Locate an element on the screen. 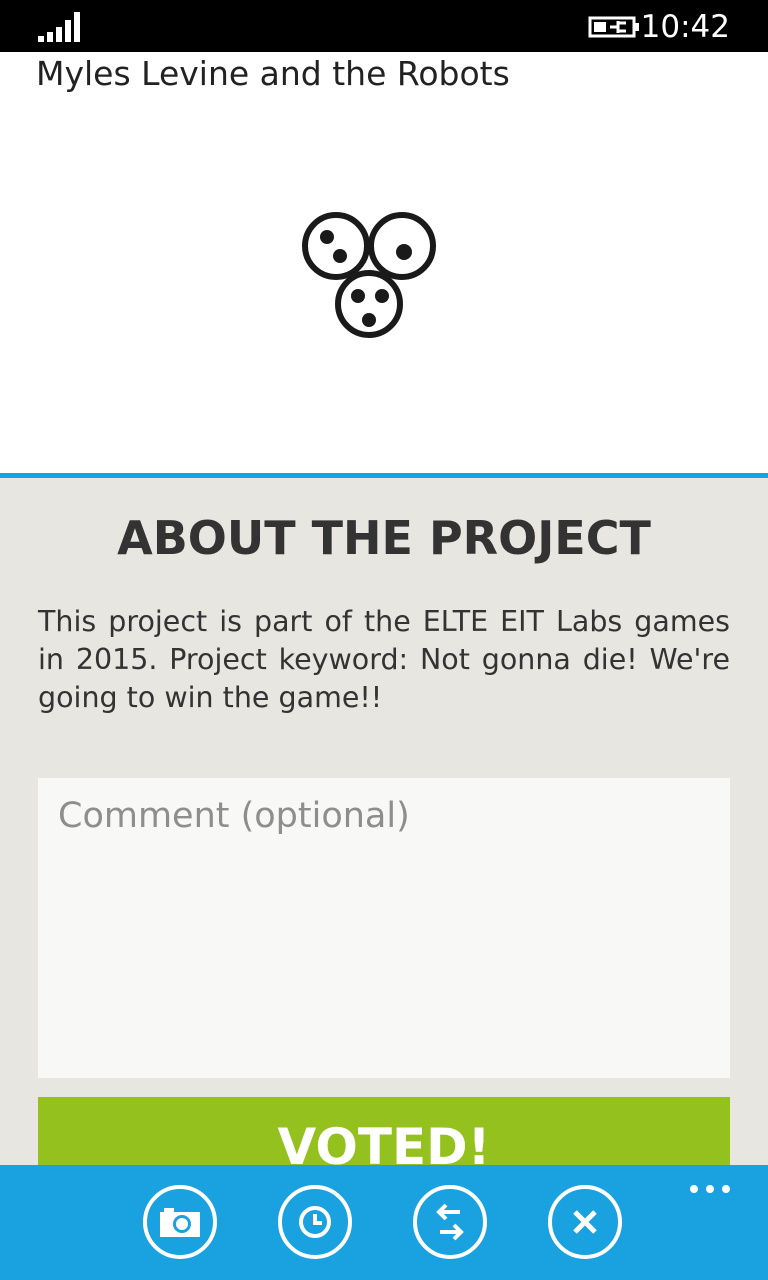 The image size is (768, 1280). switch-button is located at coordinates (450, 1222).